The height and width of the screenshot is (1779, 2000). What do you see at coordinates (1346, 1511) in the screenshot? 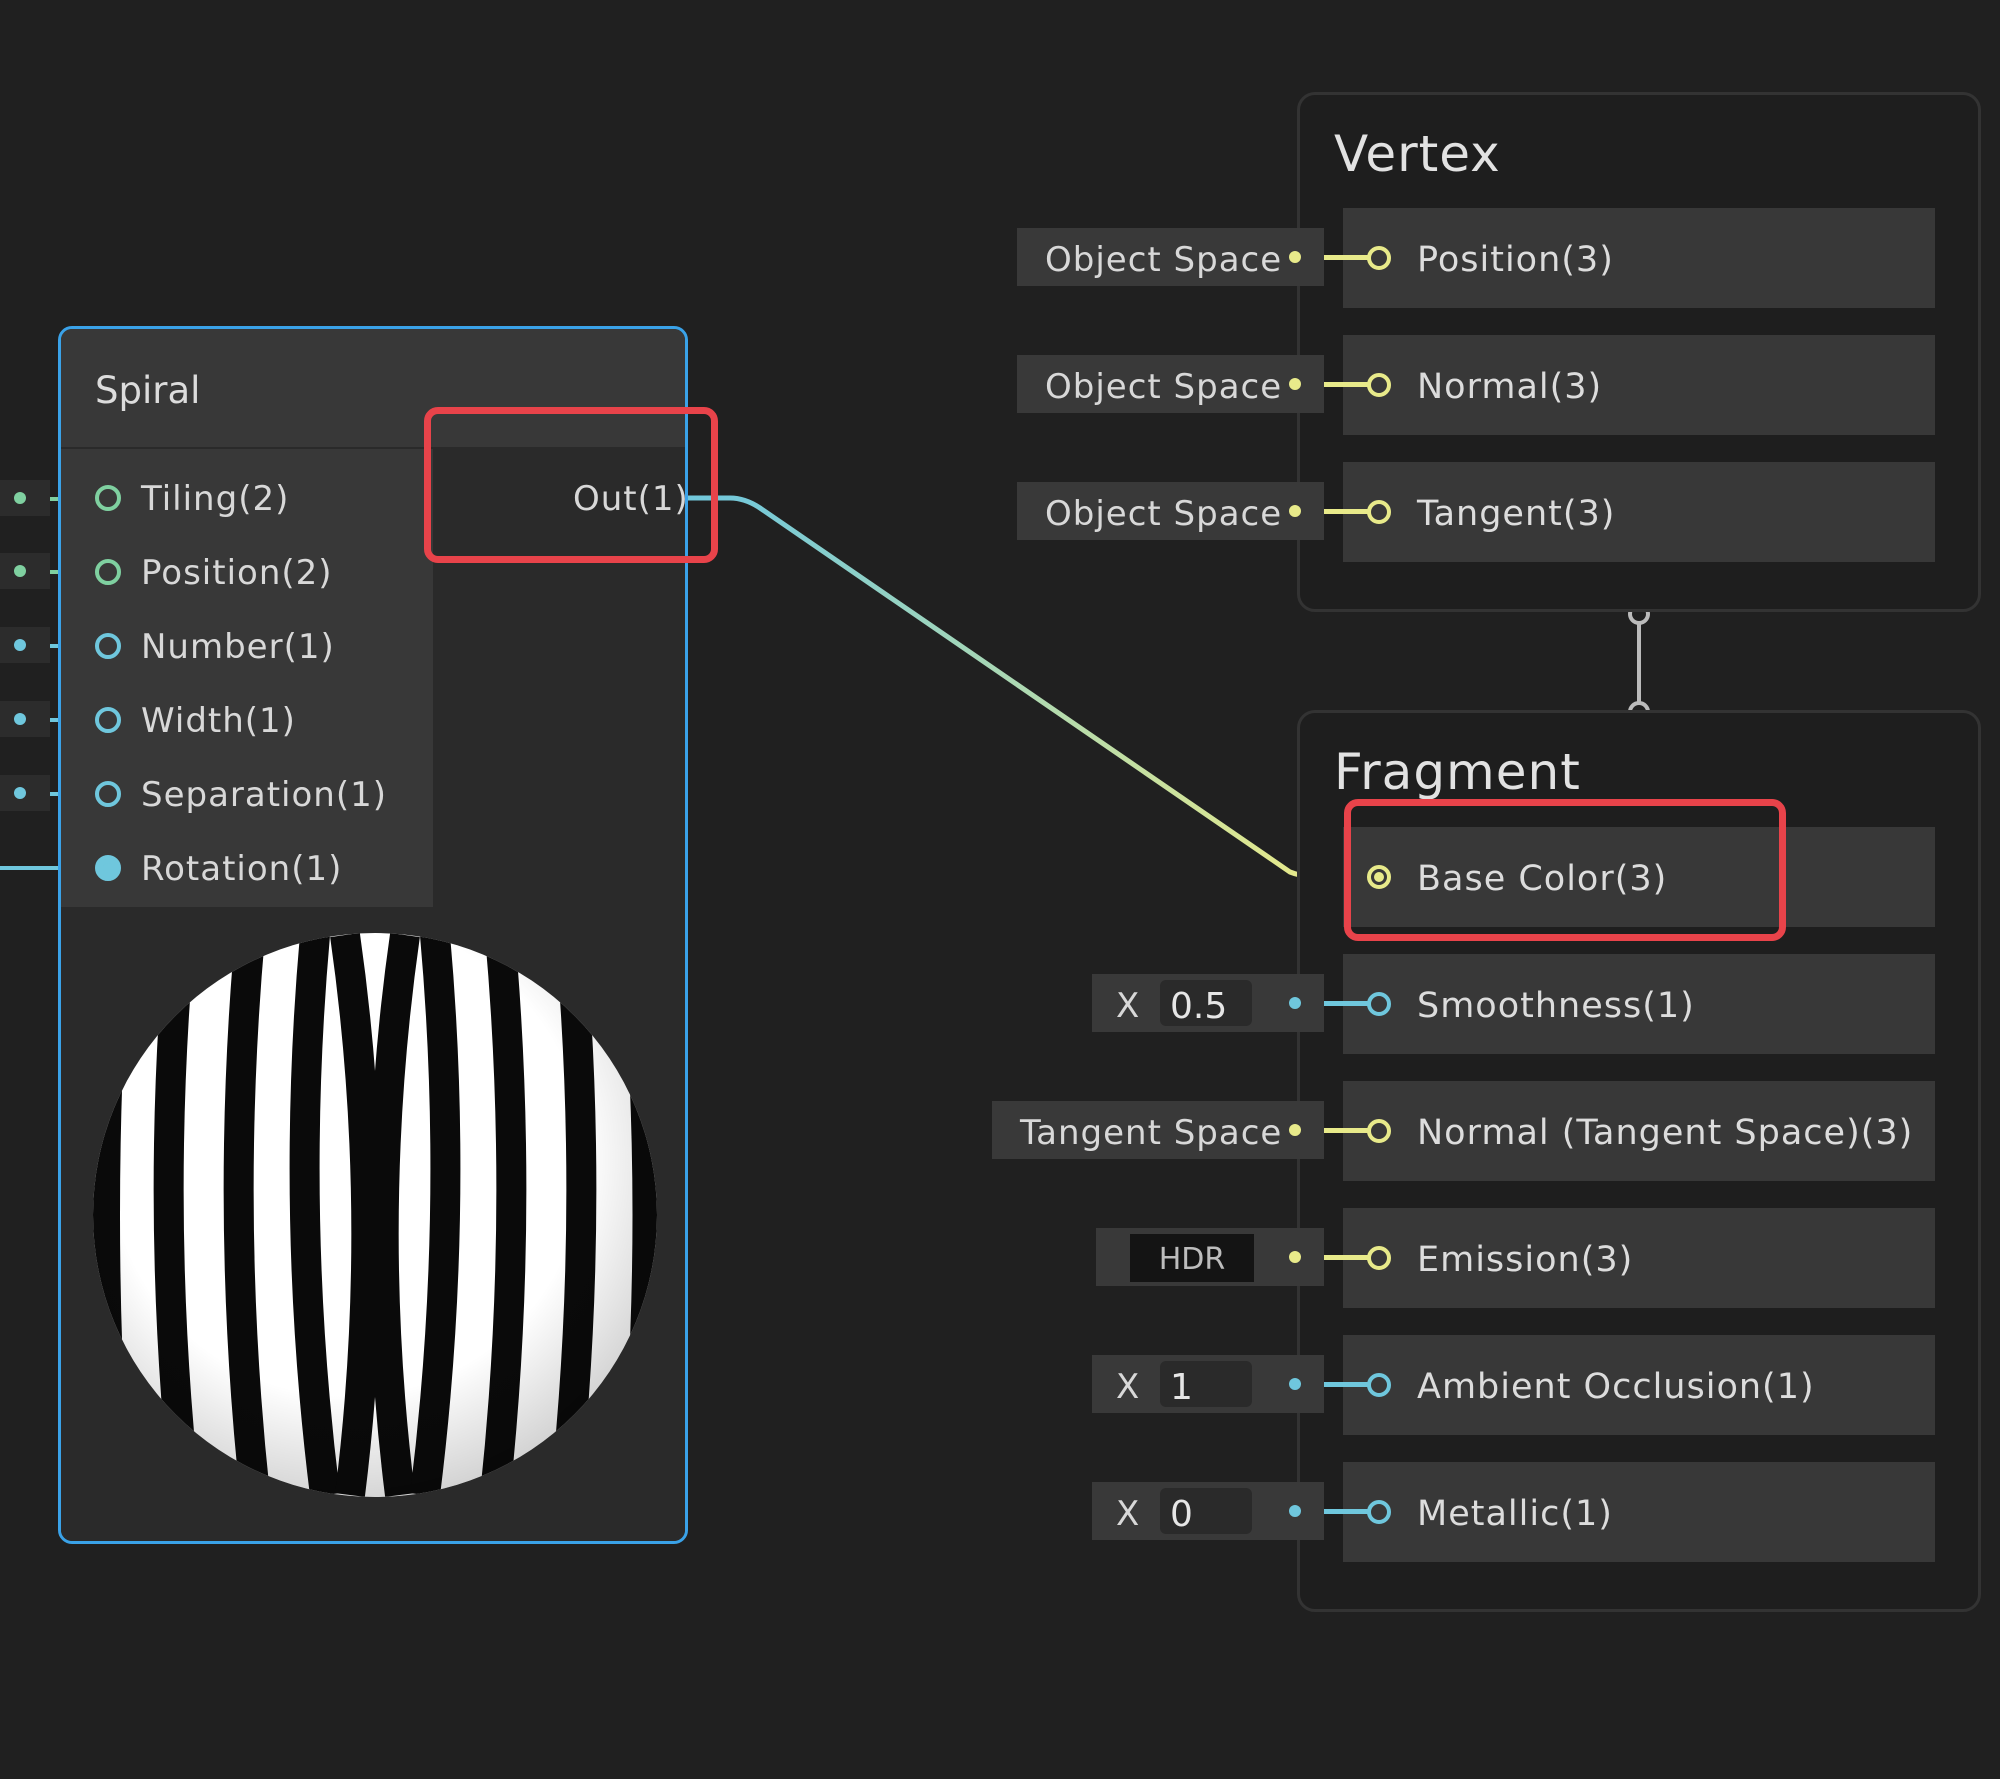
I see `frag-field-wire-metallic` at bounding box center [1346, 1511].